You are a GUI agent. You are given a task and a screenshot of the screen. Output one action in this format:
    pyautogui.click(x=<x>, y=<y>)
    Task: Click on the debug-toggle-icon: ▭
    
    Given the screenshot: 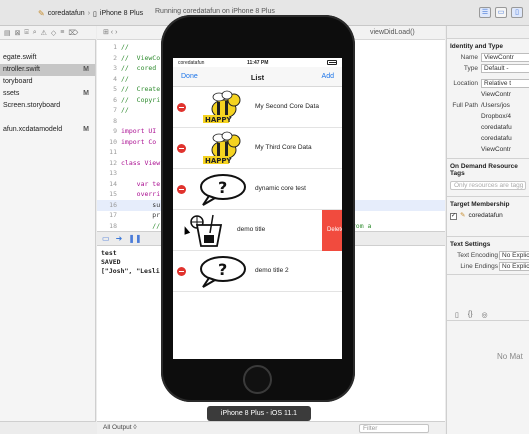 What is the action you would take?
    pyautogui.click(x=501, y=12)
    